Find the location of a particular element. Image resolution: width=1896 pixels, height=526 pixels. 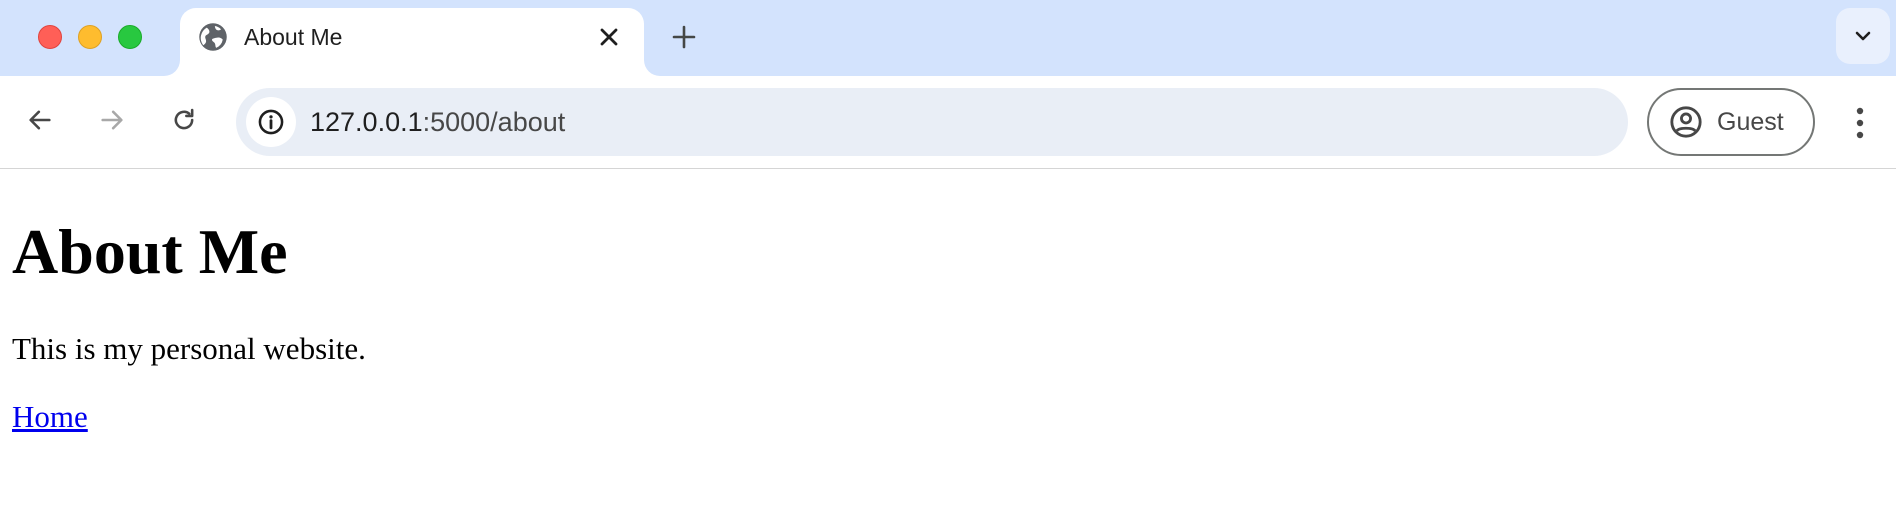

close-icon is located at coordinates (609, 37).